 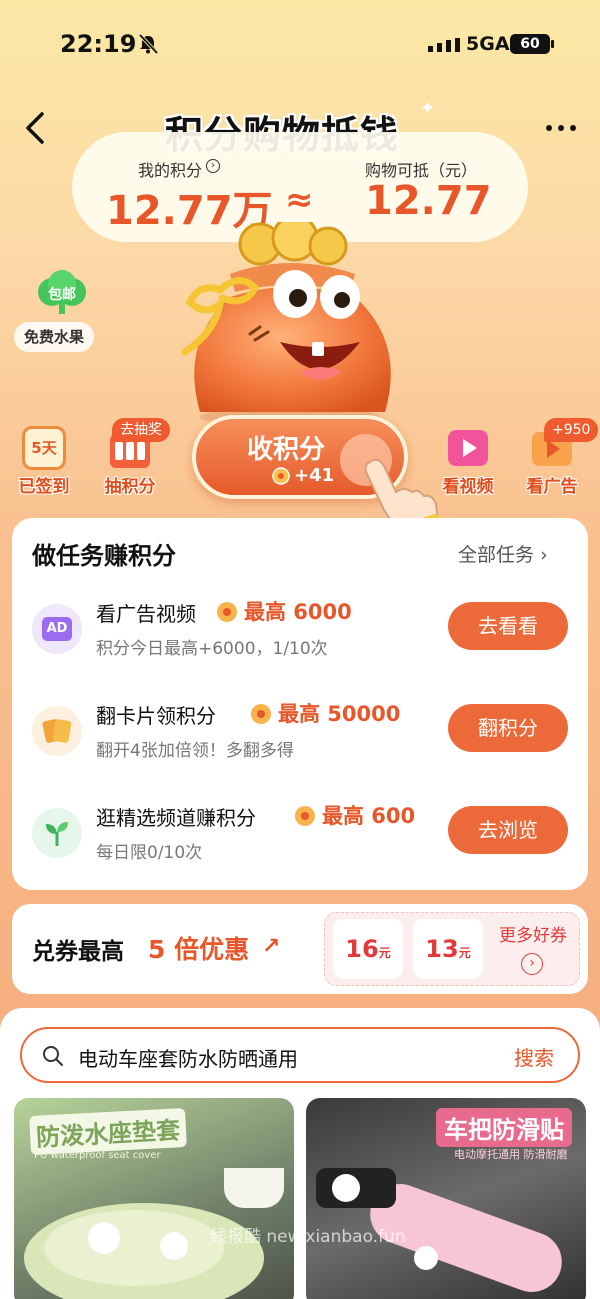 What do you see at coordinates (496, 555) in the screenshot?
I see `all-tasks-label: 全部任务` at bounding box center [496, 555].